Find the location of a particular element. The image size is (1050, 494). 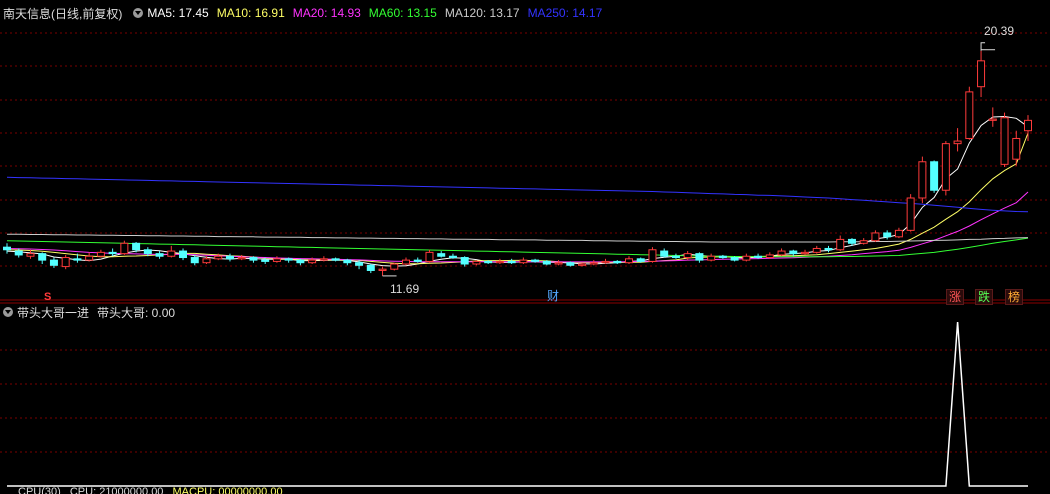

high-price-label: 20.39 is located at coordinates (999, 31).